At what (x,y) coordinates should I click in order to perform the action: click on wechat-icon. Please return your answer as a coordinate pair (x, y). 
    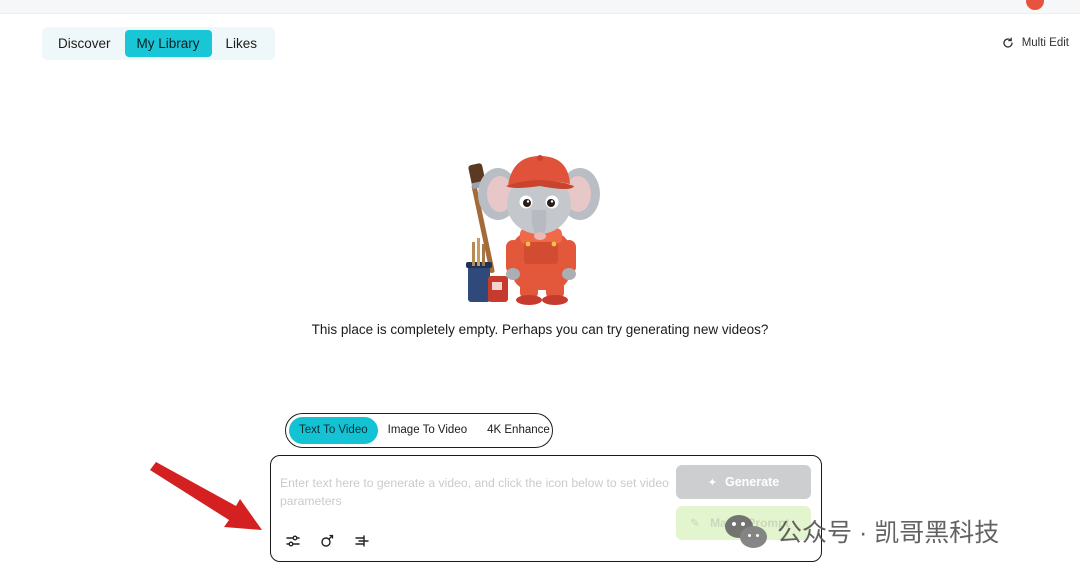
    Looking at the image, I should click on (747, 531).